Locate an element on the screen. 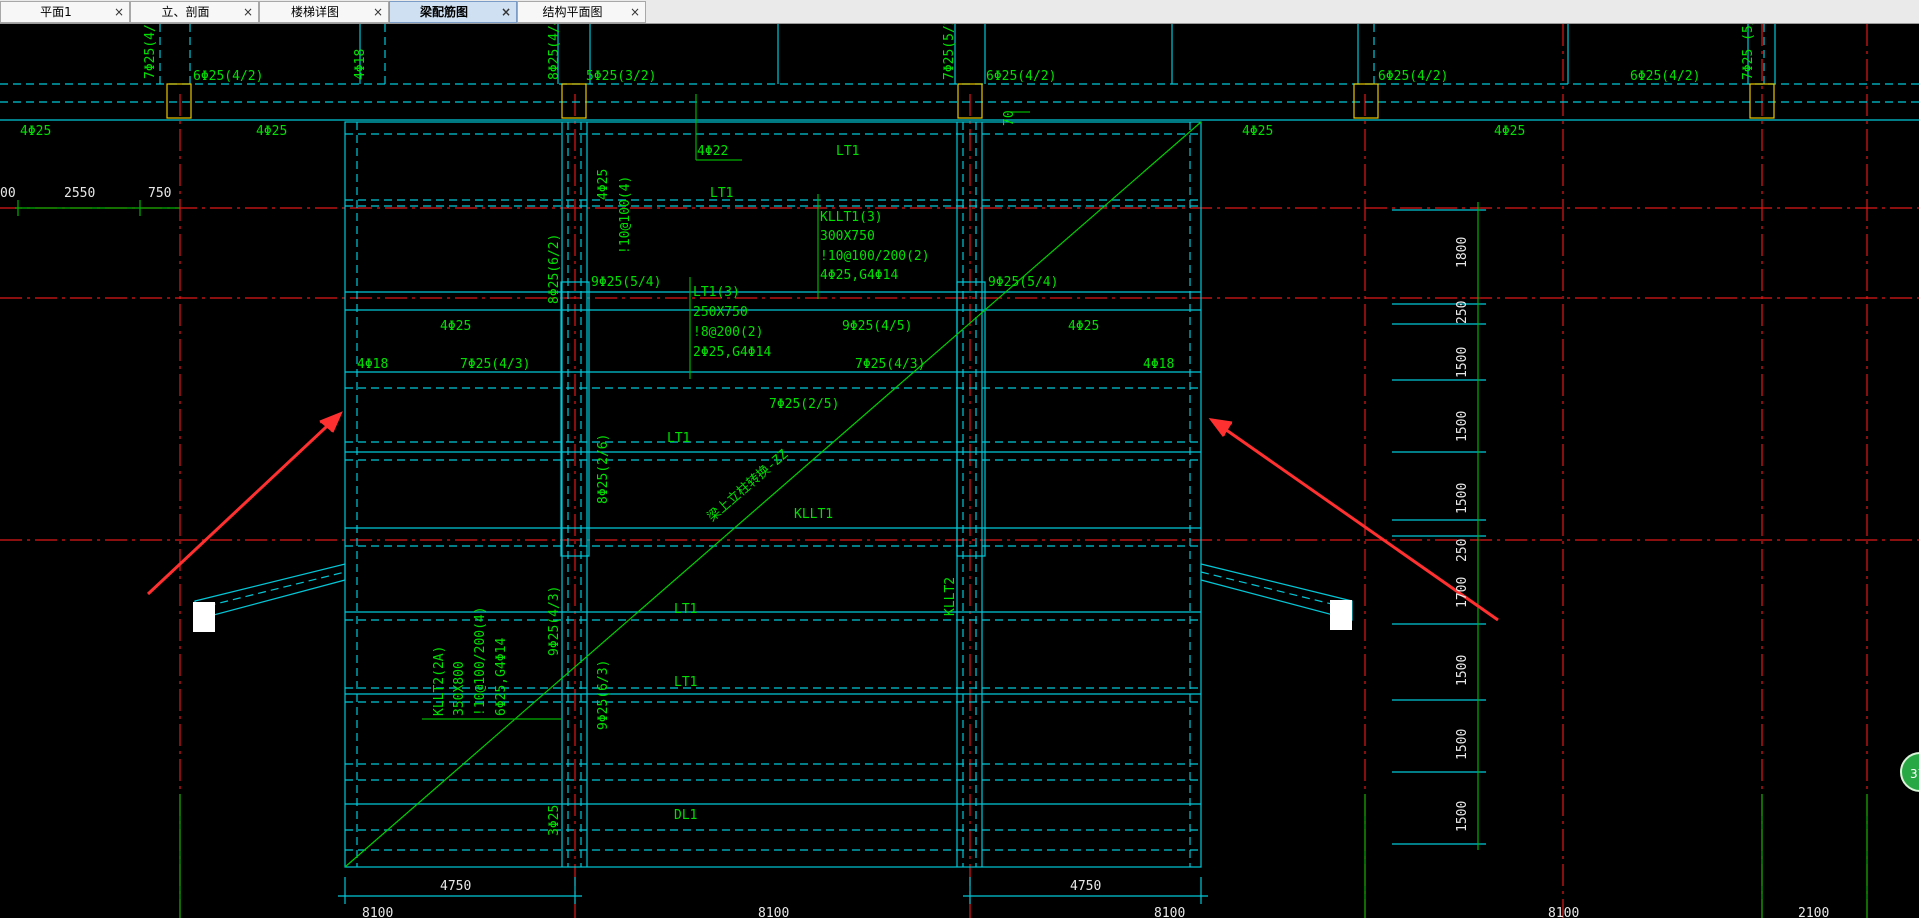 This screenshot has width=1919, height=918. beam-lt1-low: LT1 is located at coordinates (685, 609).